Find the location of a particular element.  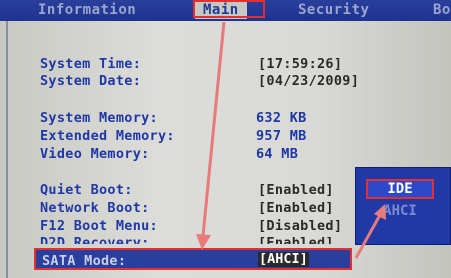

arrow-sata-to-popup is located at coordinates (370, 231).